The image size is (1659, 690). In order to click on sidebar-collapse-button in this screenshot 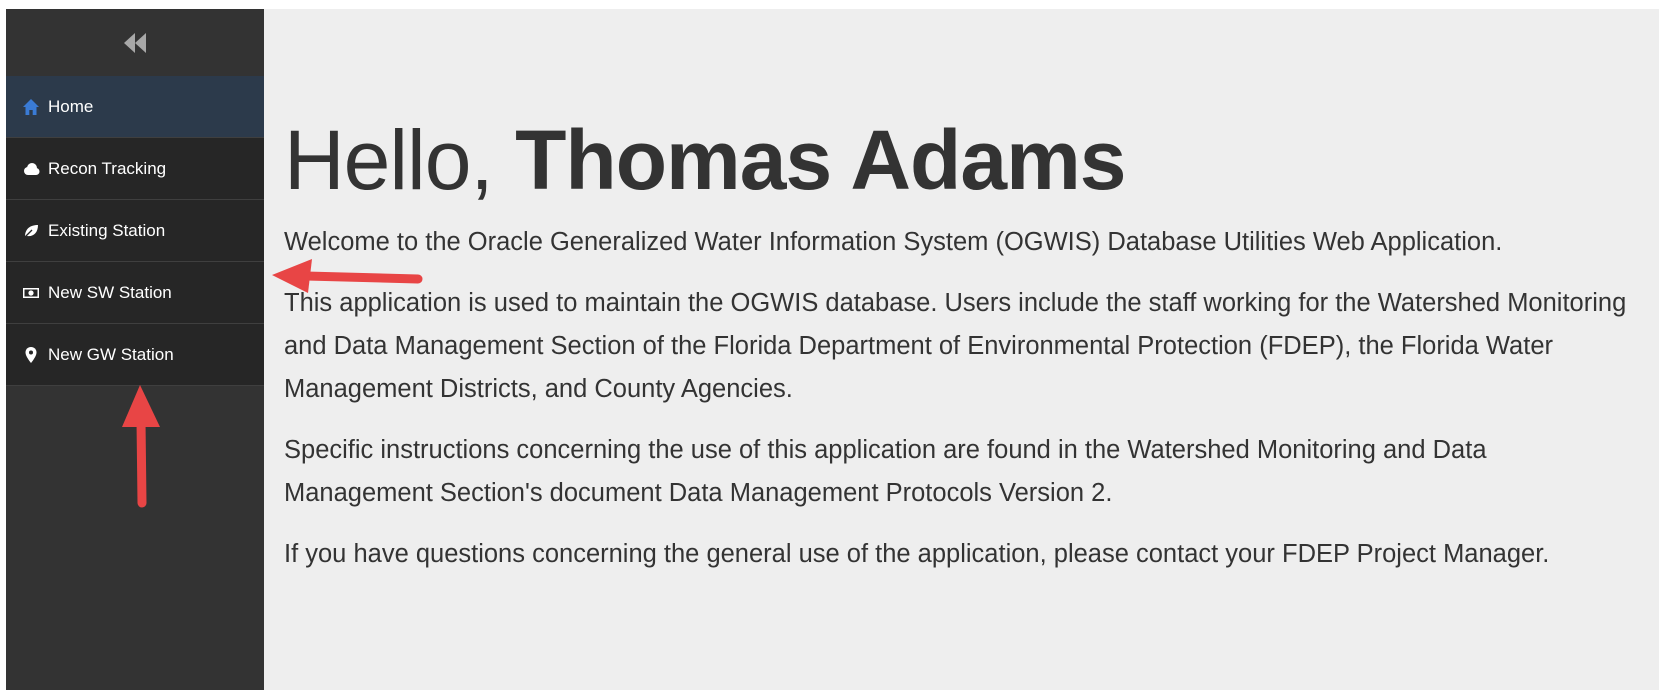, I will do `click(135, 42)`.